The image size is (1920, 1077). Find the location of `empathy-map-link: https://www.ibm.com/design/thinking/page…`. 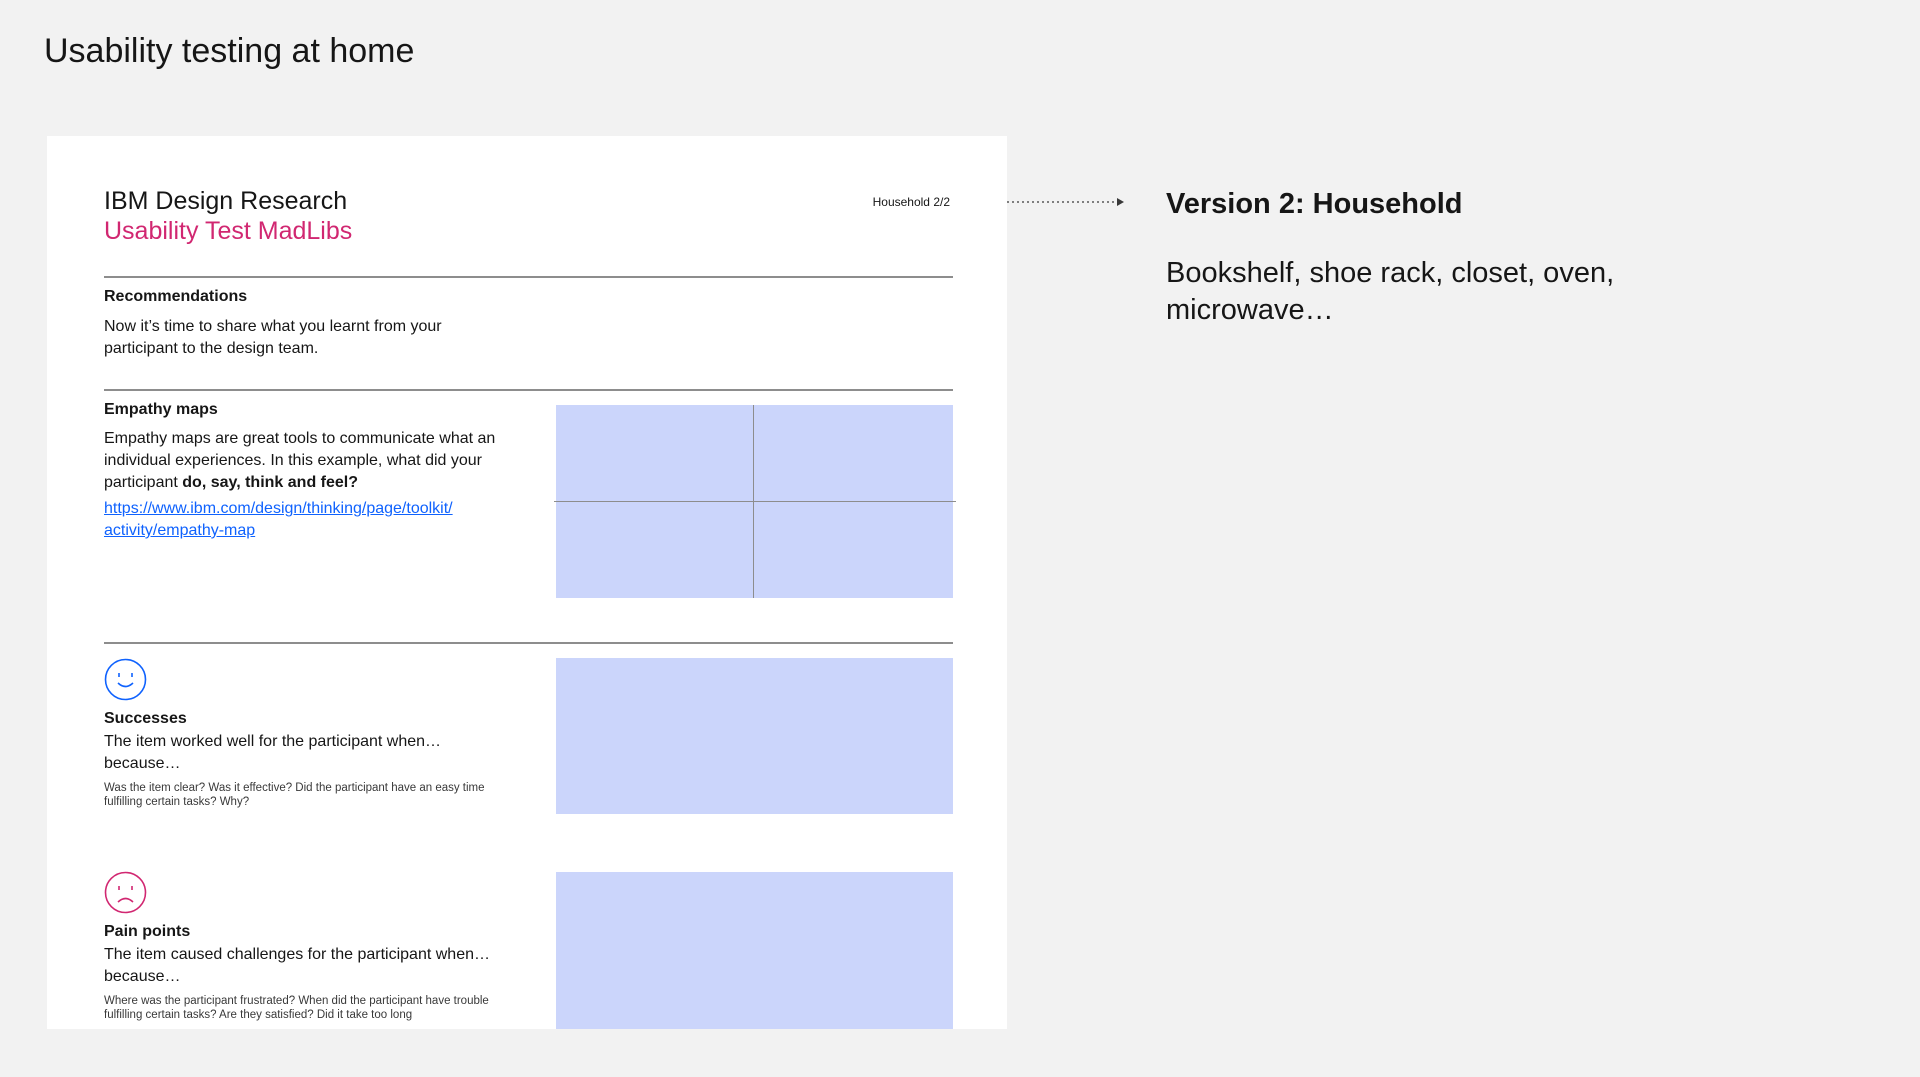

empathy-map-link: https://www.ibm.com/design/thinking/page… is located at coordinates (304, 520).